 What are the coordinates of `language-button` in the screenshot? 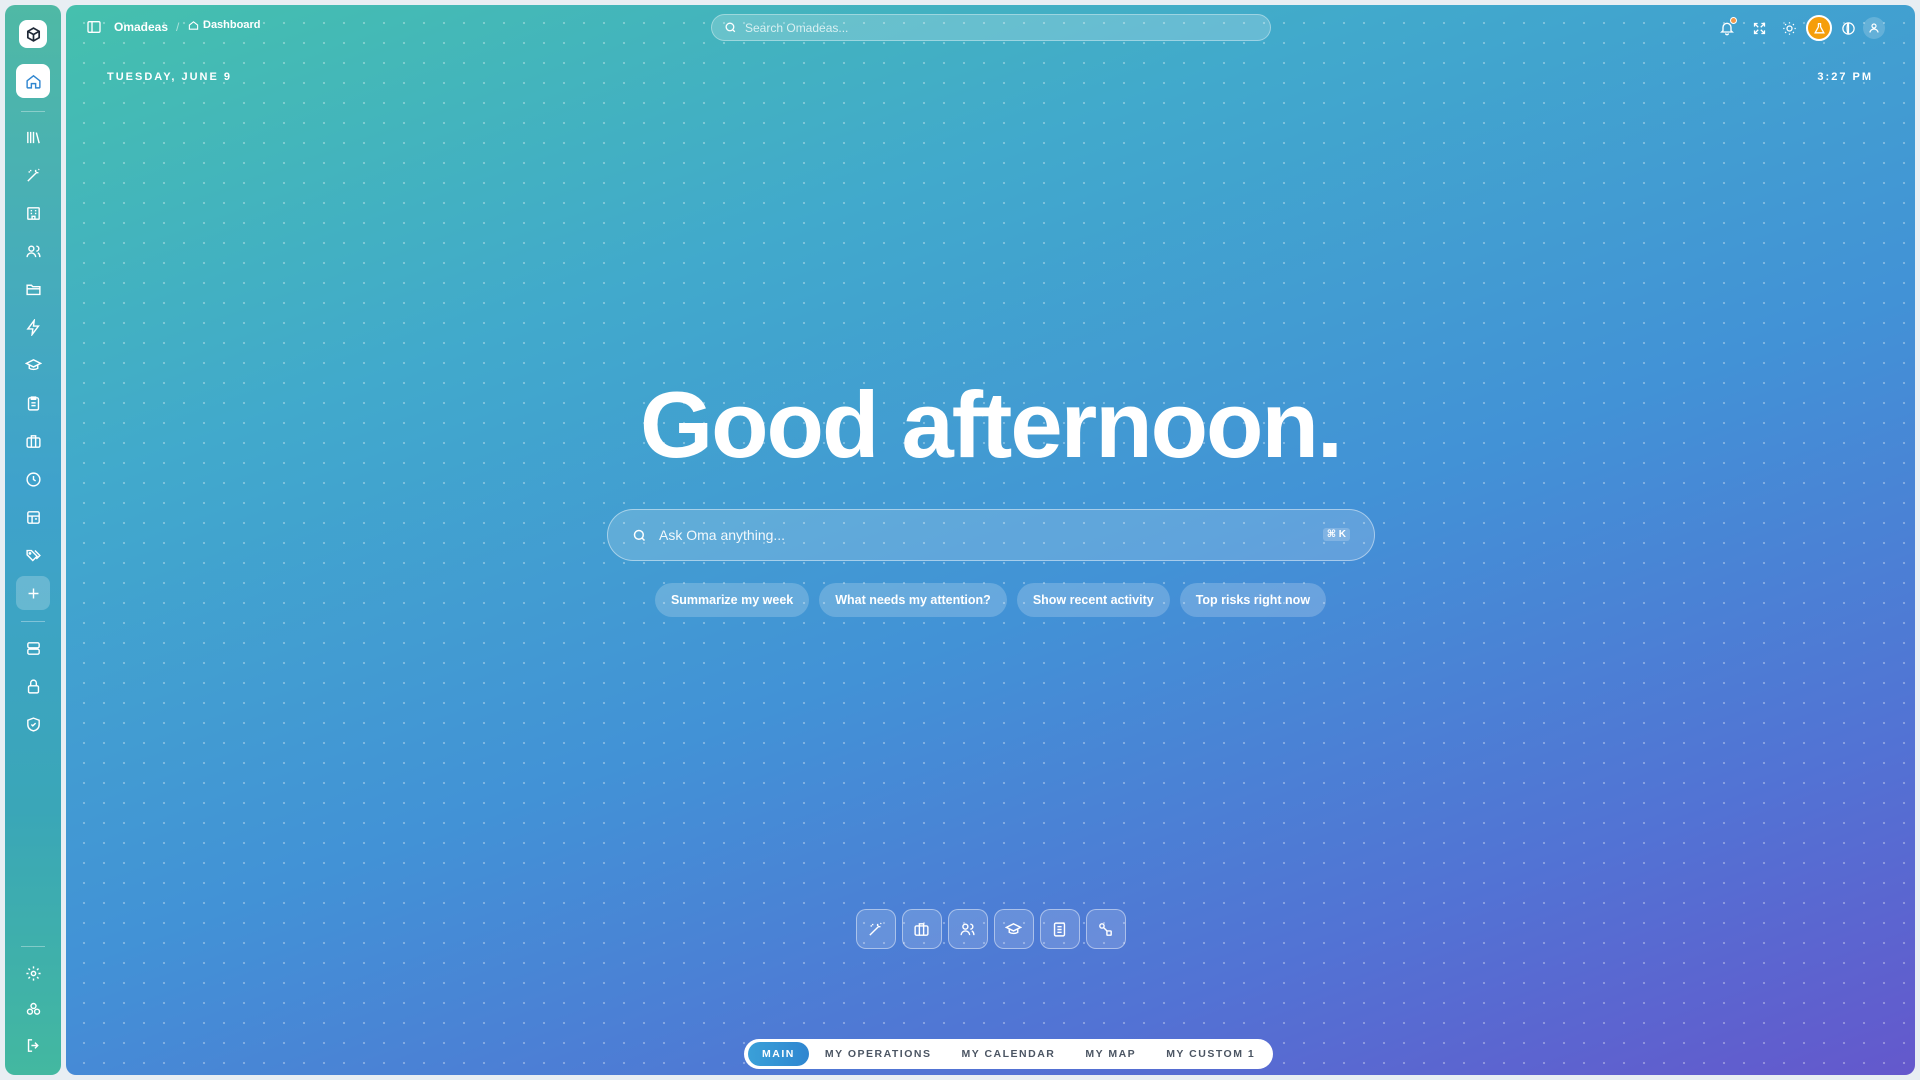 It's located at (1848, 28).